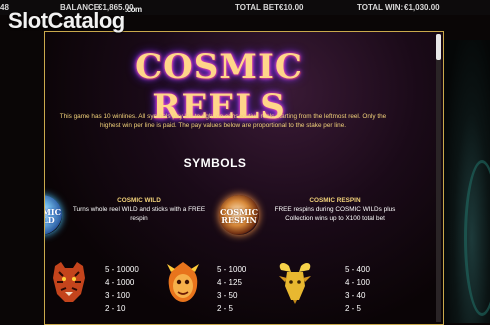 This screenshot has width=490, height=325. I want to click on tiger-pay-4: 4 - 1000, so click(120, 282).